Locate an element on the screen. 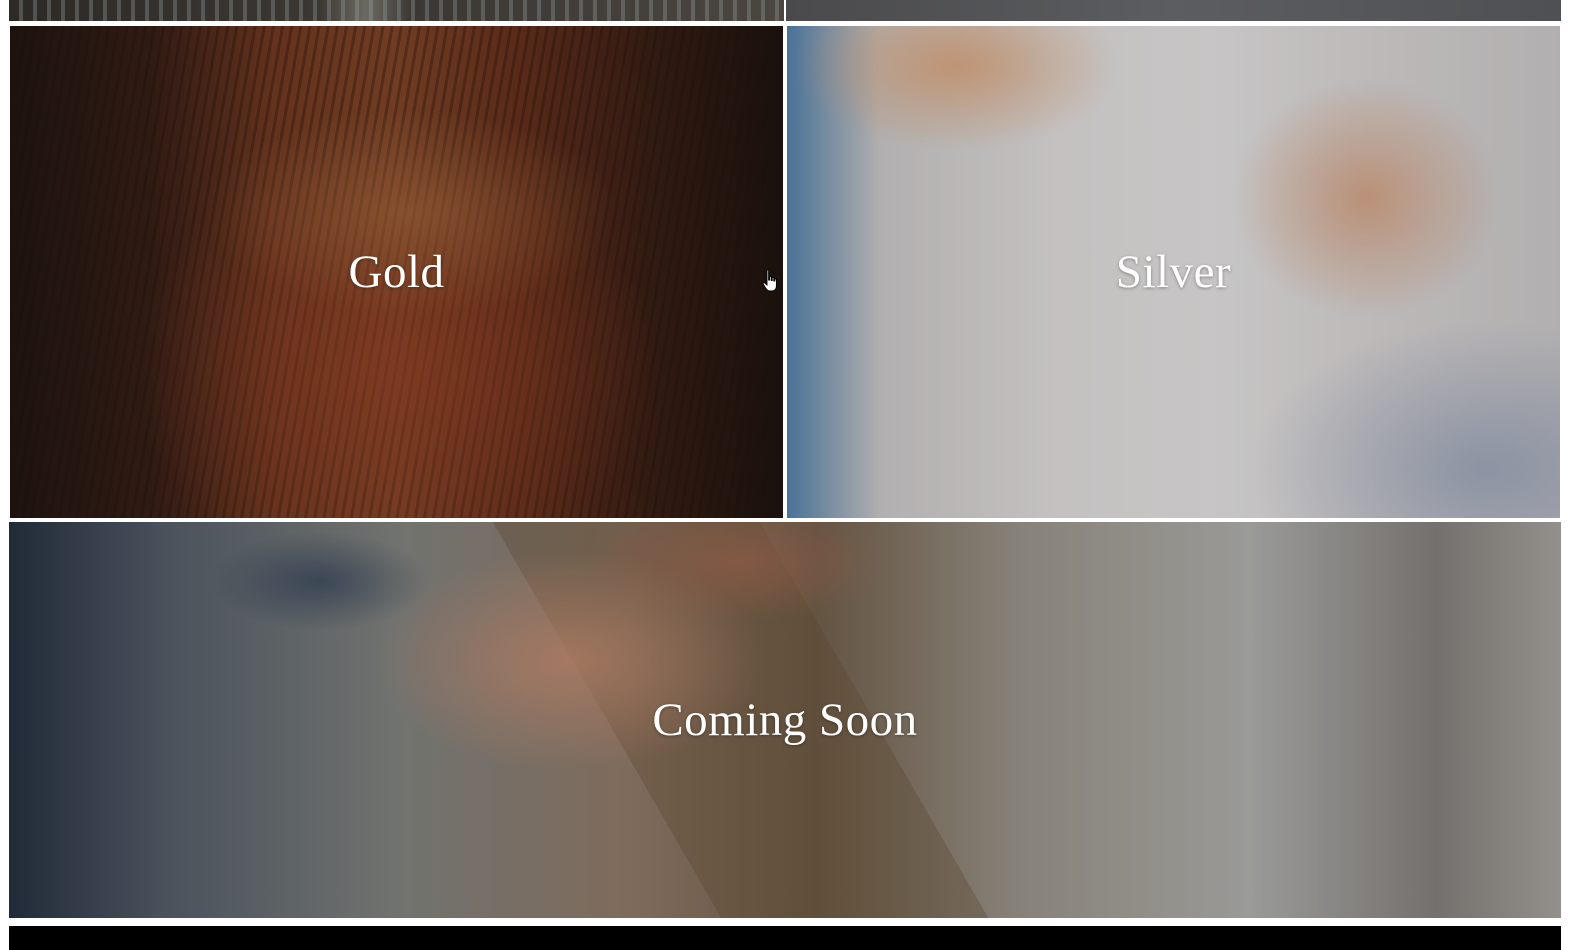 The image size is (1582, 950). category-label-silver: Silver is located at coordinates (1173, 272).